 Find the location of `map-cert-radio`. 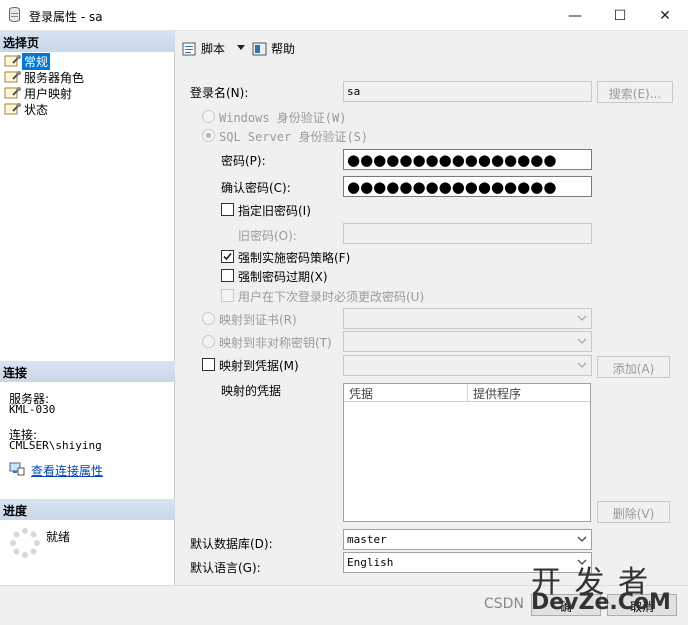

map-cert-radio is located at coordinates (208, 318).